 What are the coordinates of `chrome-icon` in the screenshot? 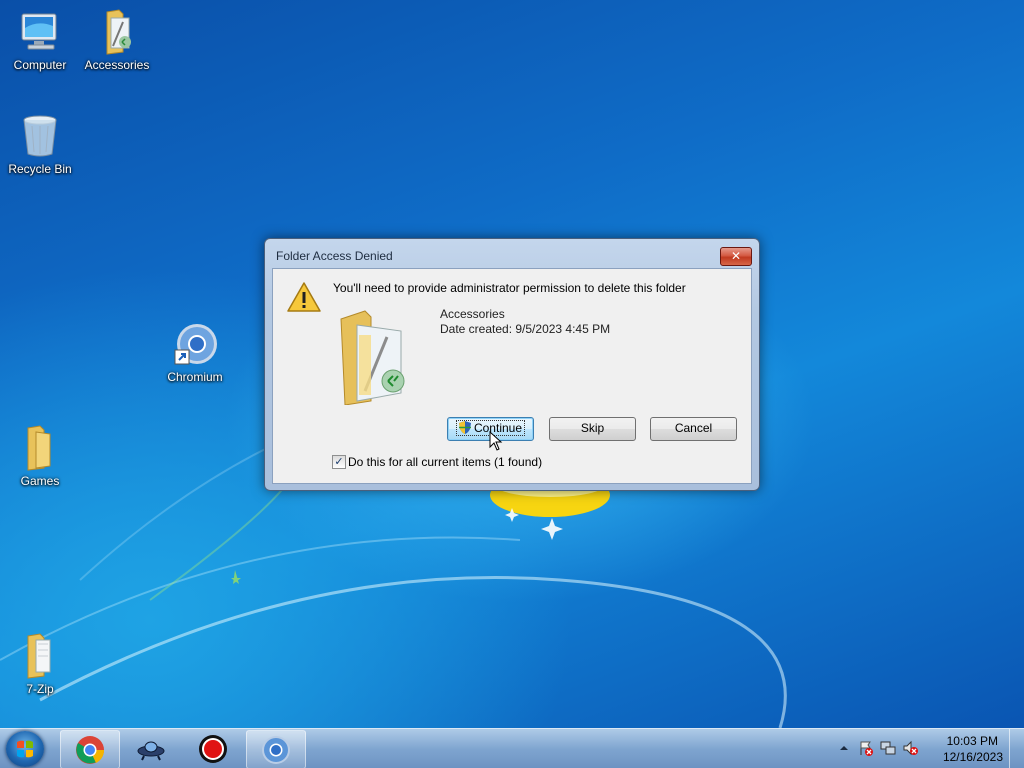 It's located at (90, 750).